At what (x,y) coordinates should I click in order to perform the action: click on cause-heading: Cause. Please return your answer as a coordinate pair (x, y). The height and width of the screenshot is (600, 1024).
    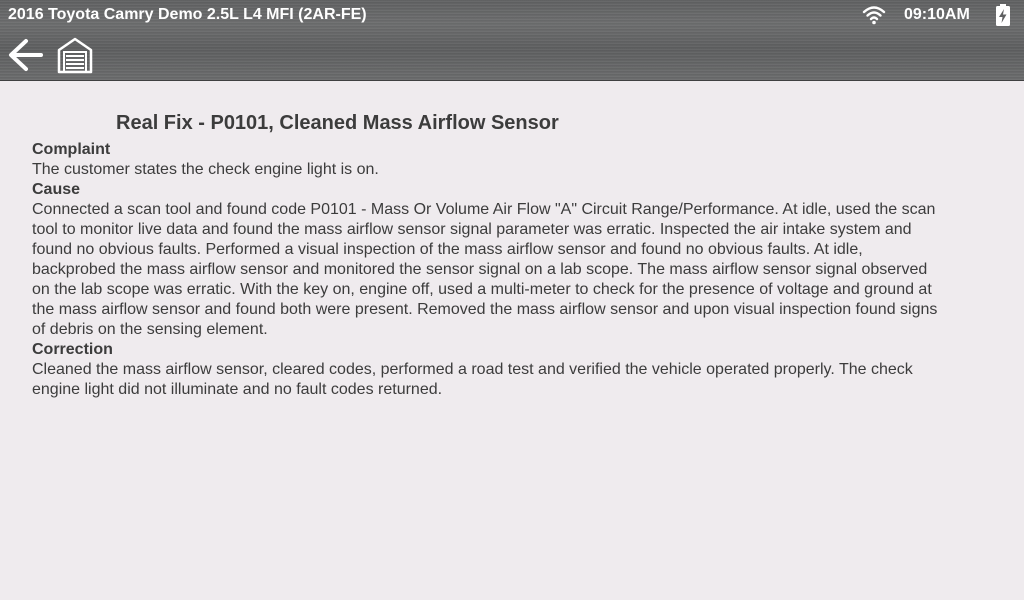
    Looking at the image, I should click on (56, 189).